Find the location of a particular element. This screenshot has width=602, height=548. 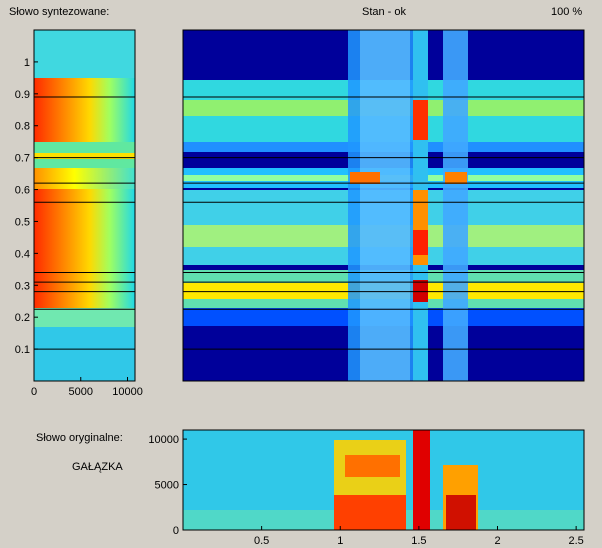

orig-y-tick-label: 10000 is located at coordinates (163, 440).